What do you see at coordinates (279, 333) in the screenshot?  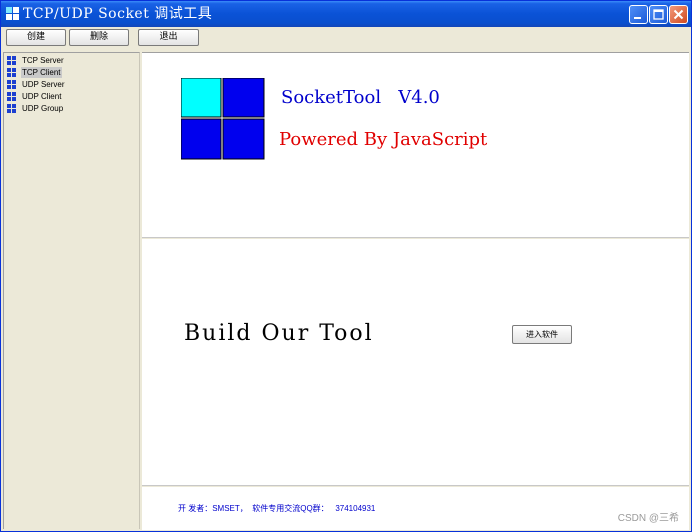 I see `slogan-text: Build Our Tool` at bounding box center [279, 333].